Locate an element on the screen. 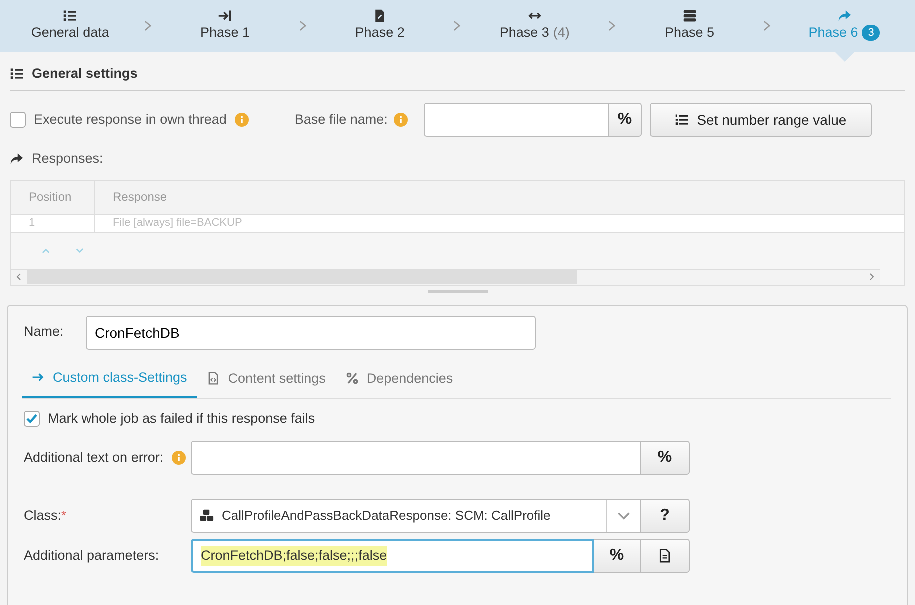  document-button is located at coordinates (665, 556).